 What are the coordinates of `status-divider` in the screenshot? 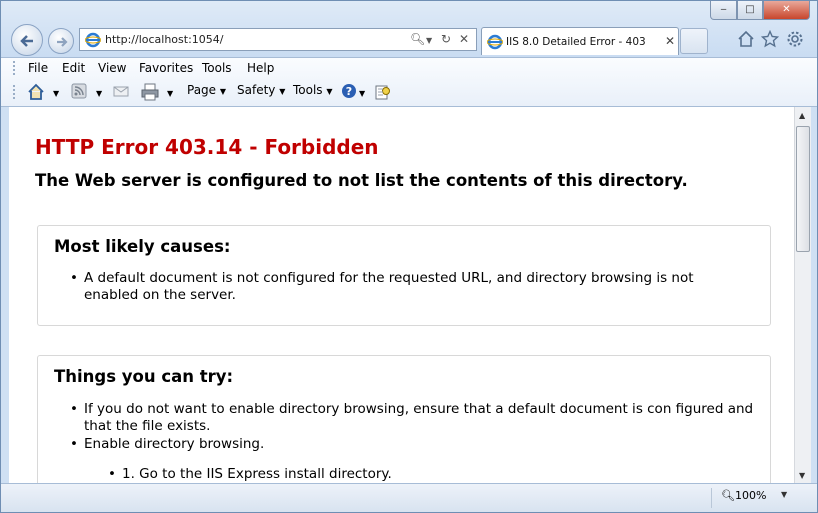 It's located at (711, 498).